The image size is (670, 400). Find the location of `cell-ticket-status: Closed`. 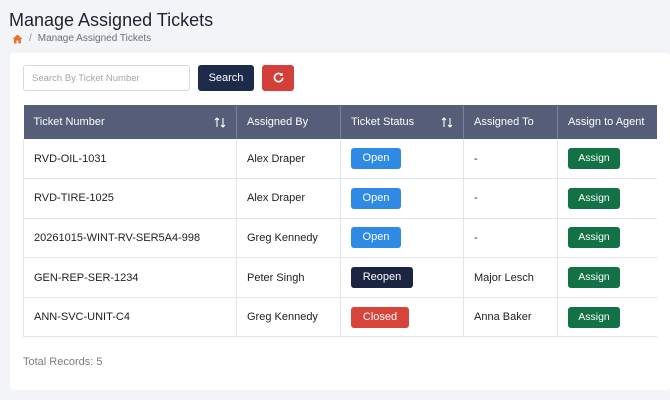

cell-ticket-status: Closed is located at coordinates (402, 317).